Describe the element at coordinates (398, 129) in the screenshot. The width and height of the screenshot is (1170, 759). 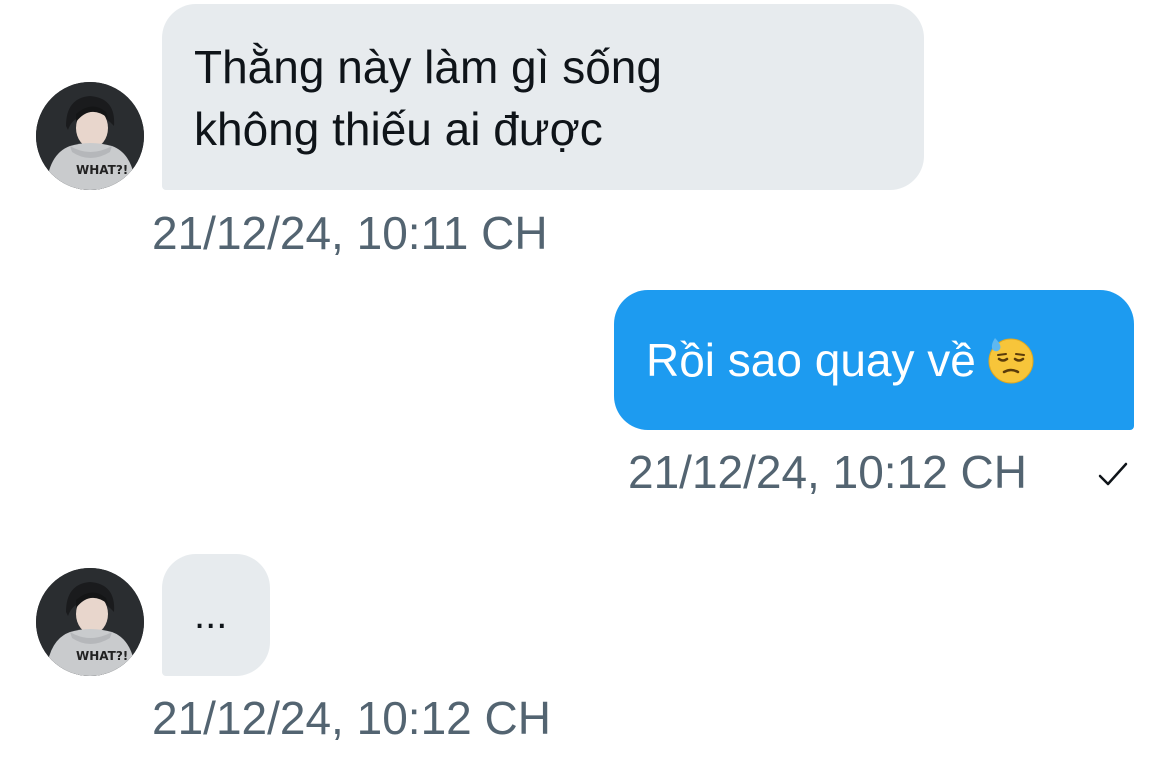
I see `message-text-line: không thiếu ai được` at that location.